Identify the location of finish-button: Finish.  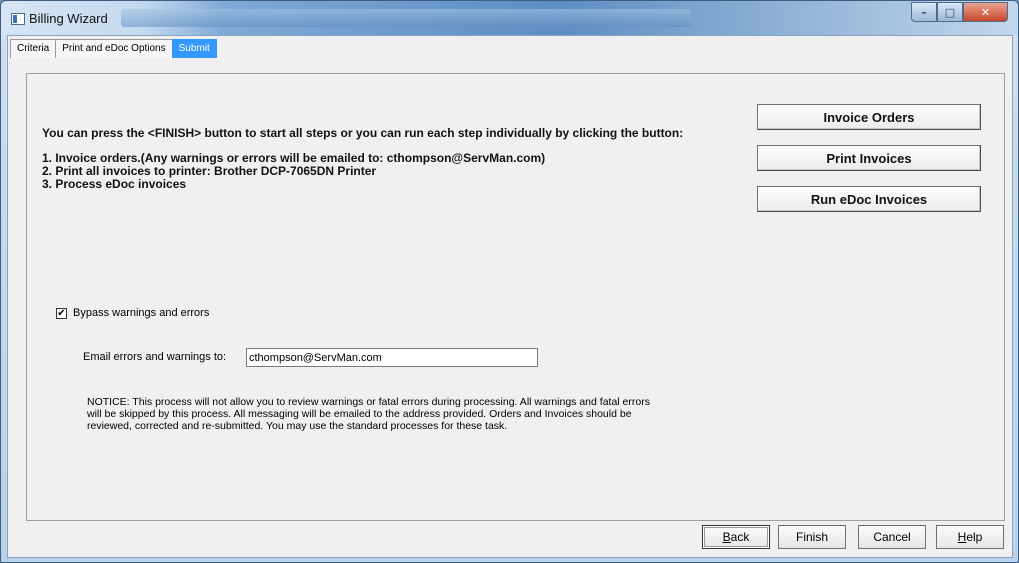
(812, 537).